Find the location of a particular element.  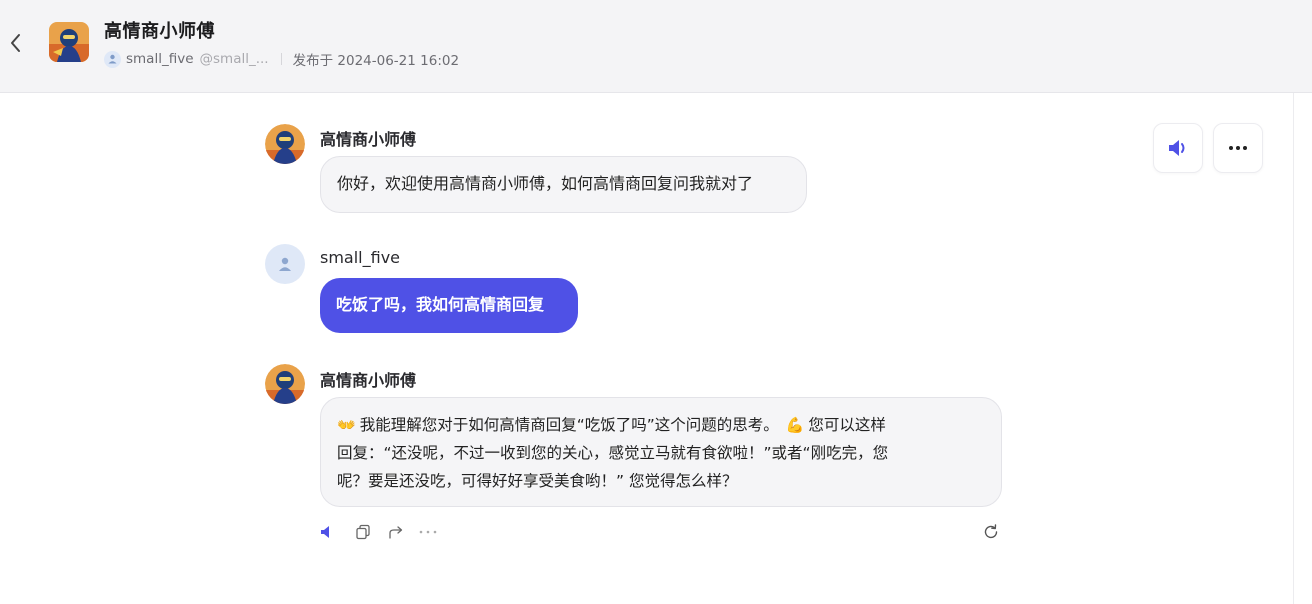

share-button is located at coordinates (396, 532).